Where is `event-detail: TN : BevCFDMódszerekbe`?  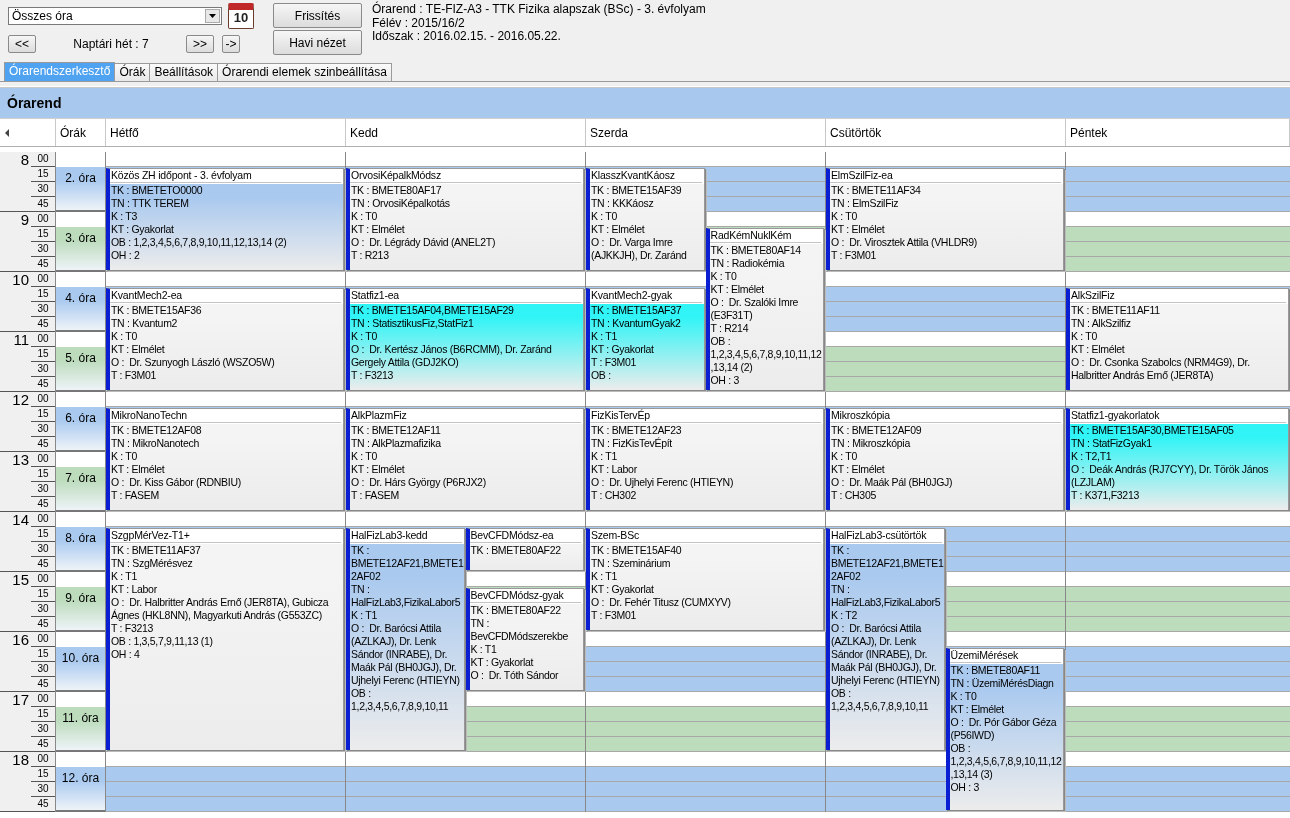
event-detail: TN : BevCFDMódszerekbe is located at coordinates (520, 630).